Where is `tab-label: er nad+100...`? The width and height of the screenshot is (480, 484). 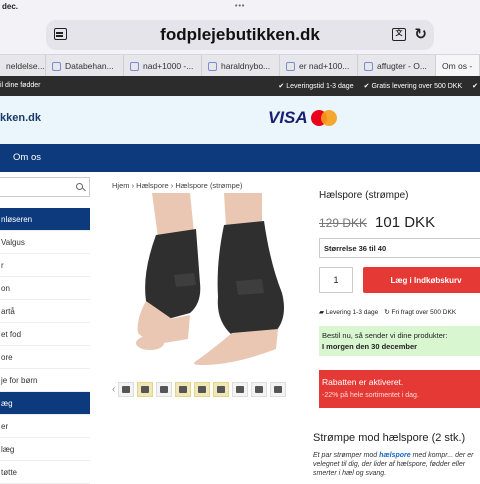 tab-label: er nad+100... is located at coordinates (324, 66).